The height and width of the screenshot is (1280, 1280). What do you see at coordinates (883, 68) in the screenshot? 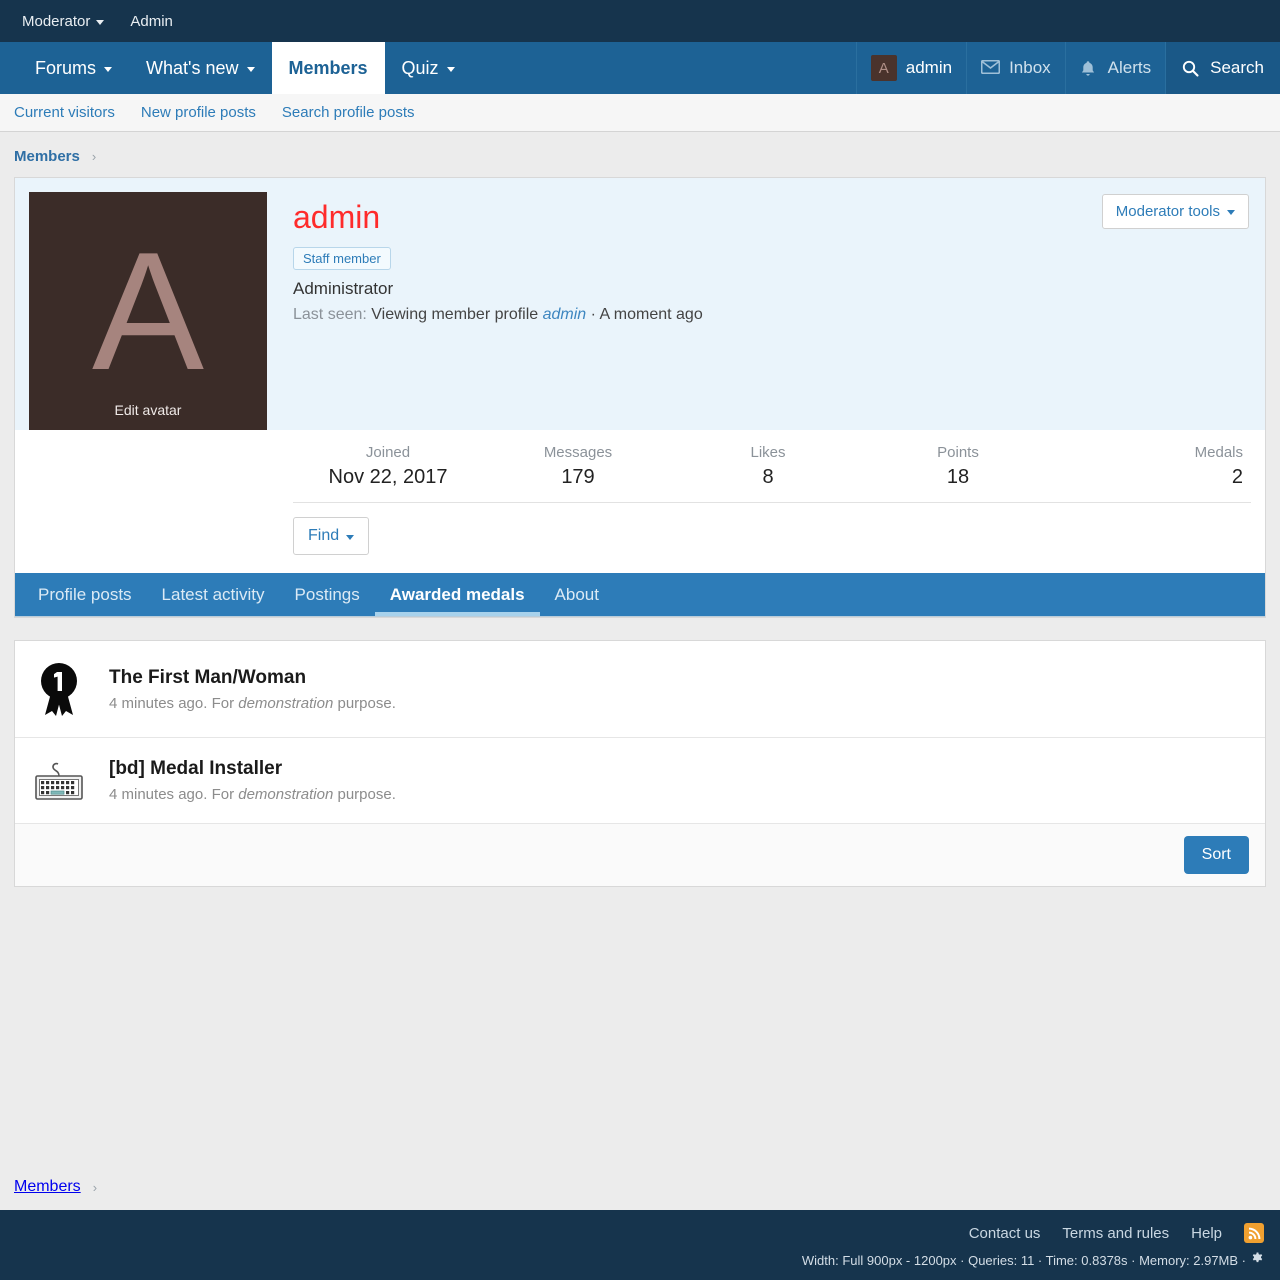
I see `avatar: A` at bounding box center [883, 68].